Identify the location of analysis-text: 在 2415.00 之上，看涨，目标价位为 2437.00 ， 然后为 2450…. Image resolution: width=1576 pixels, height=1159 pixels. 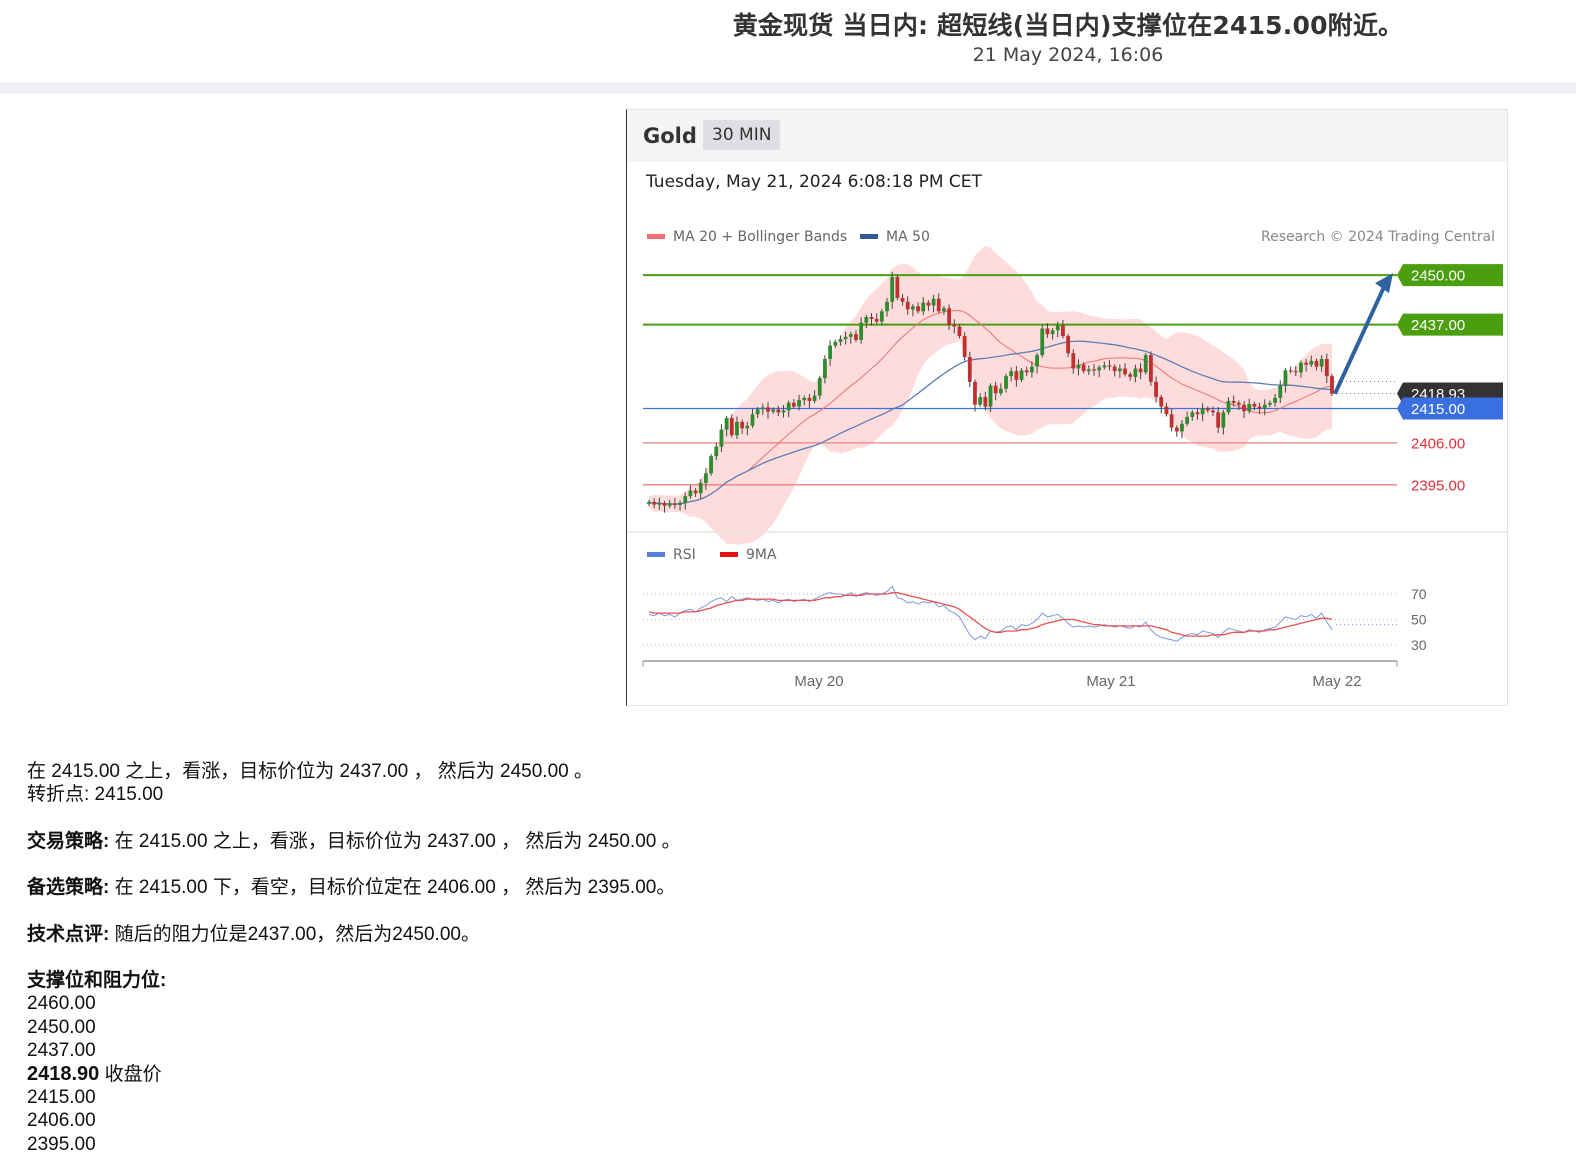
(354, 958).